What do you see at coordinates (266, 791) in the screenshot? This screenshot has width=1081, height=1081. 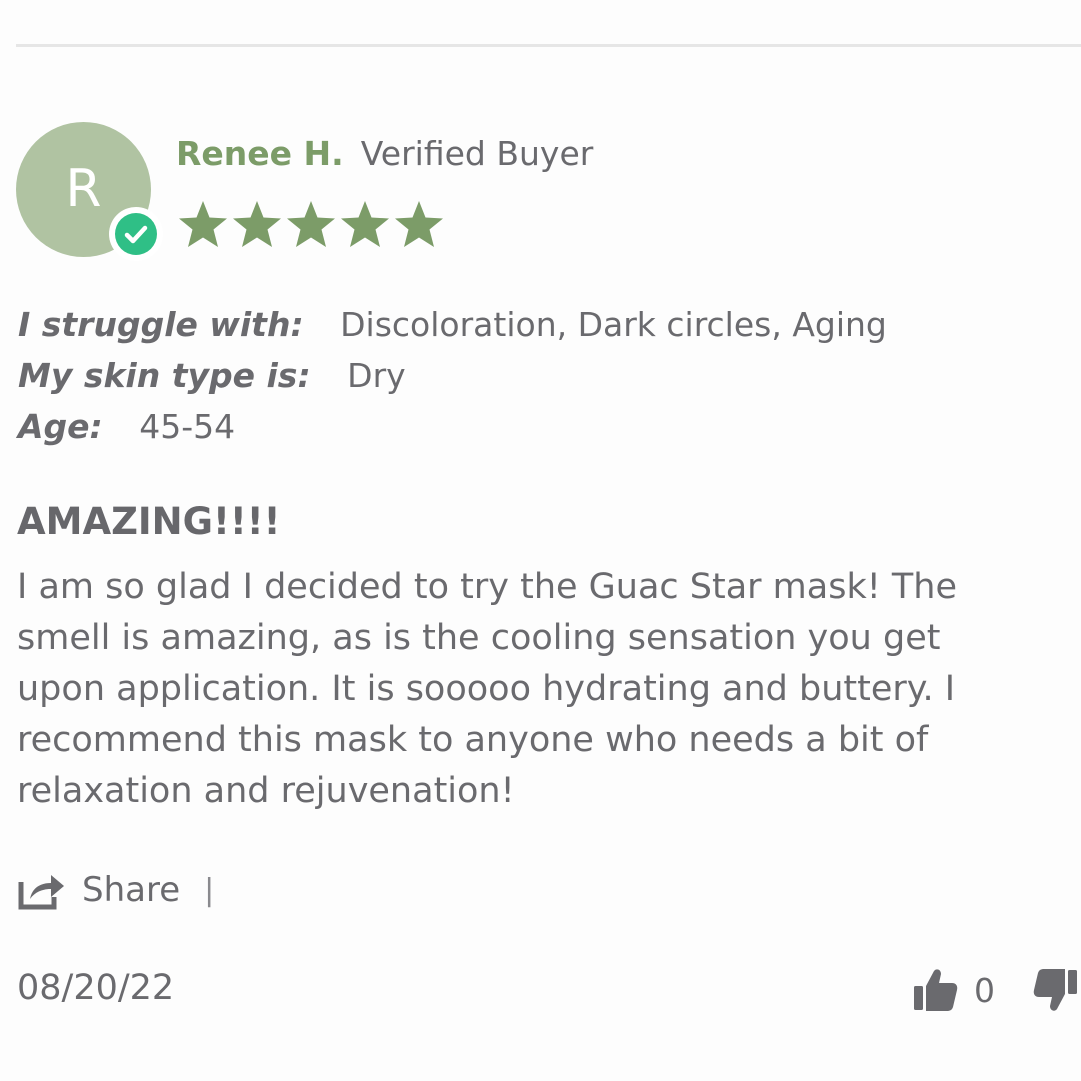 I see `review-body-line: relaxation and rejuvenation!` at bounding box center [266, 791].